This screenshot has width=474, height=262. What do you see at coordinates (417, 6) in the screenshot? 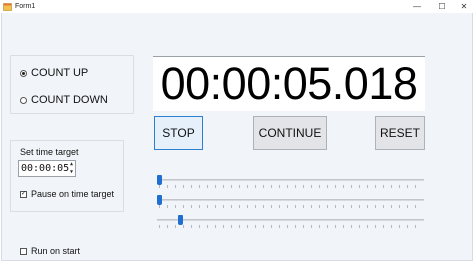
I see `minimize-button: —` at bounding box center [417, 6].